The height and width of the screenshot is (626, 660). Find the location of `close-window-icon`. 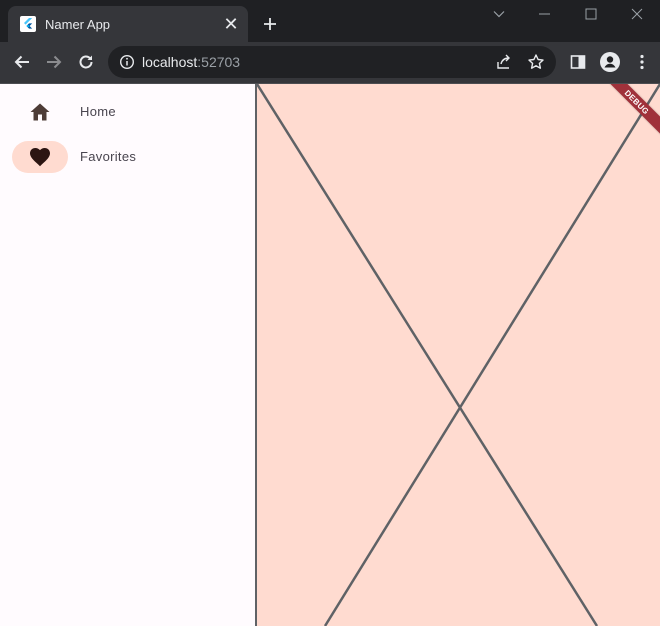

close-window-icon is located at coordinates (637, 14).